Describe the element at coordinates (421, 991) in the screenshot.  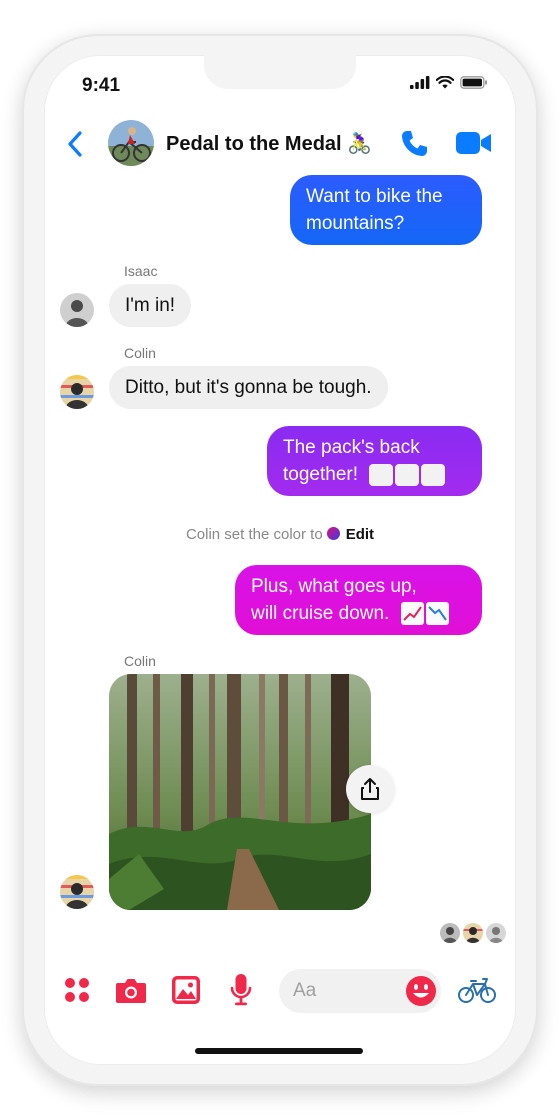
I see `emoji-icon` at that location.